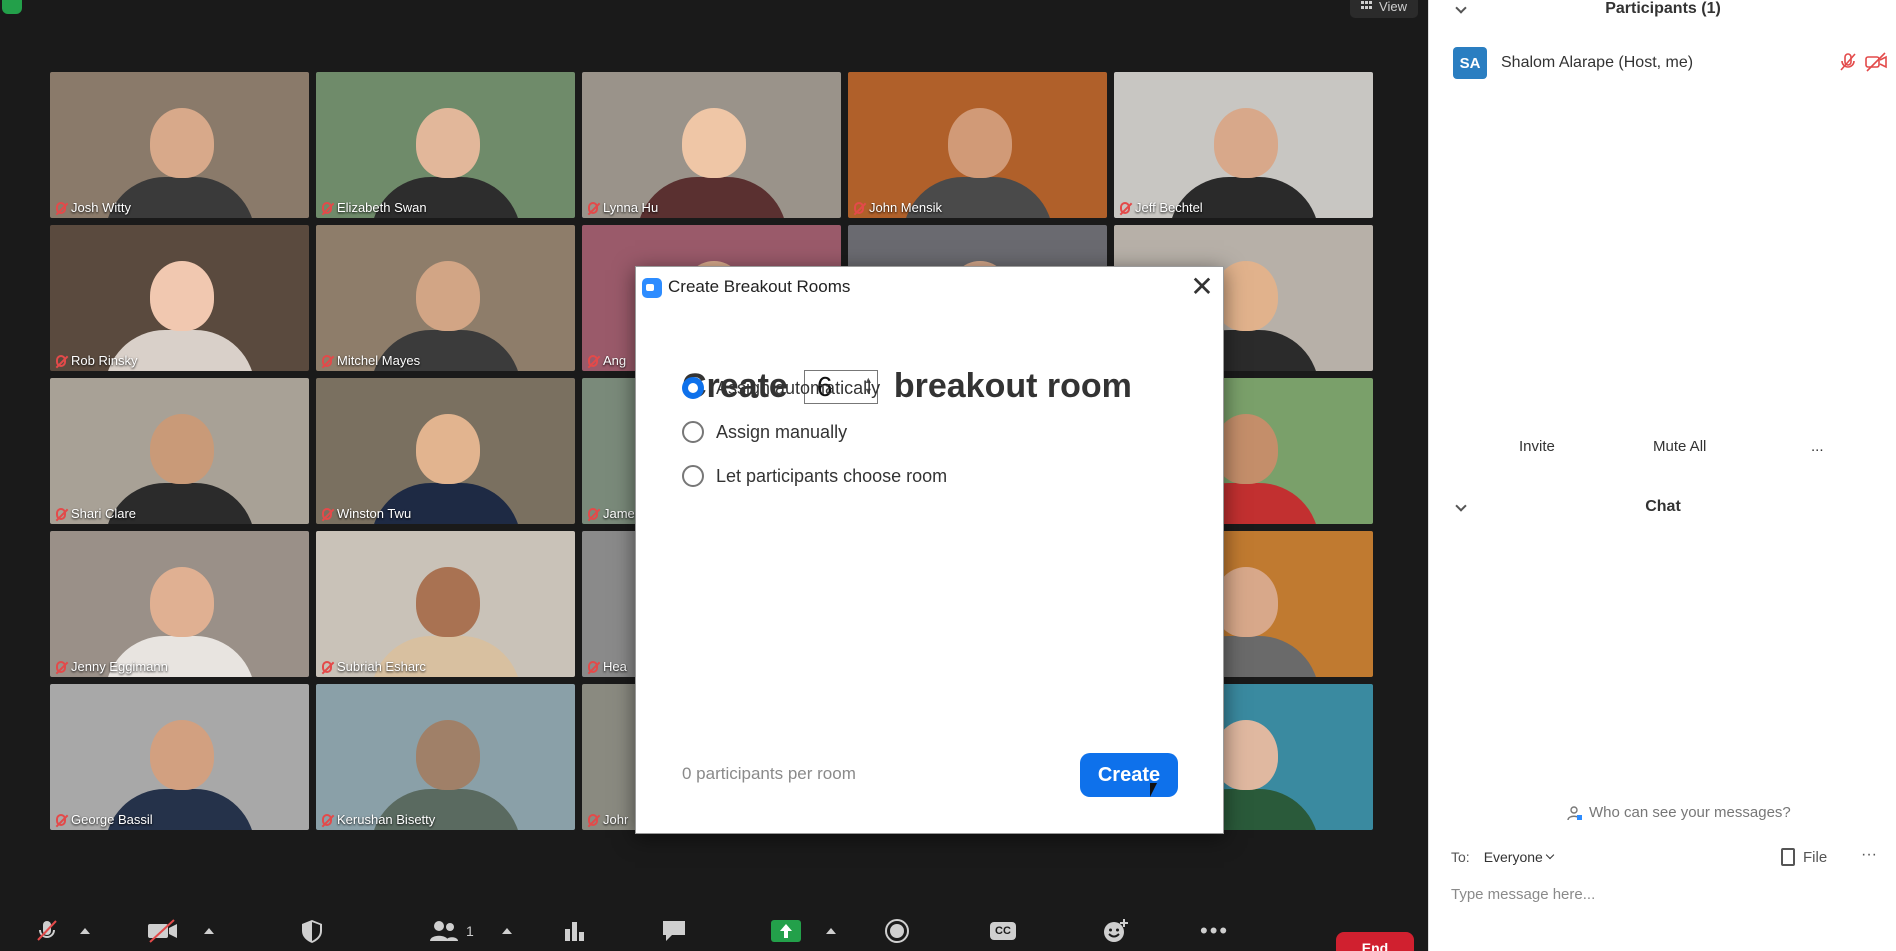  What do you see at coordinates (1679, 446) in the screenshot?
I see `mute-all-button: Mute All` at bounding box center [1679, 446].